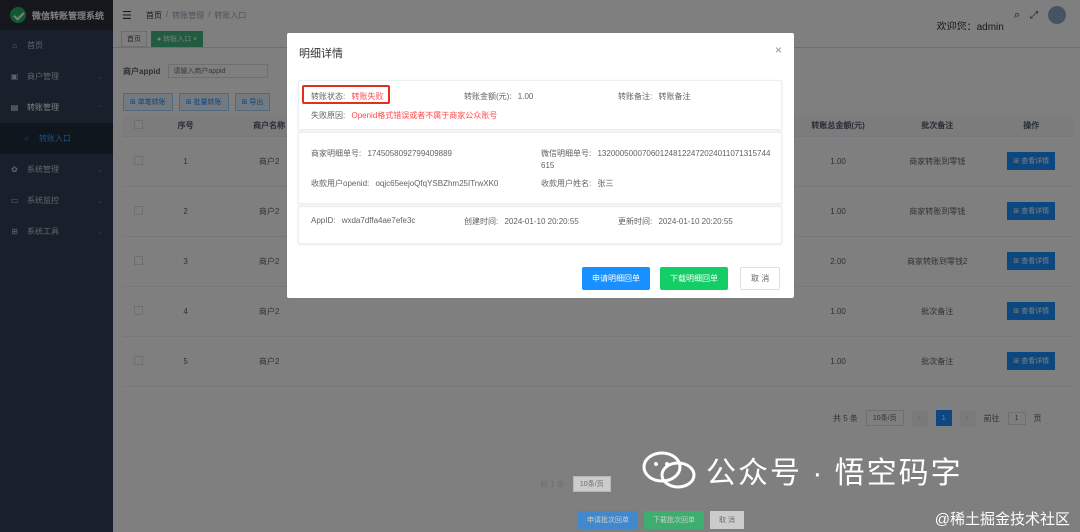 This screenshot has height=532, width=1080. I want to click on watermark: 公众号 · 悟空码字, so click(801, 470).